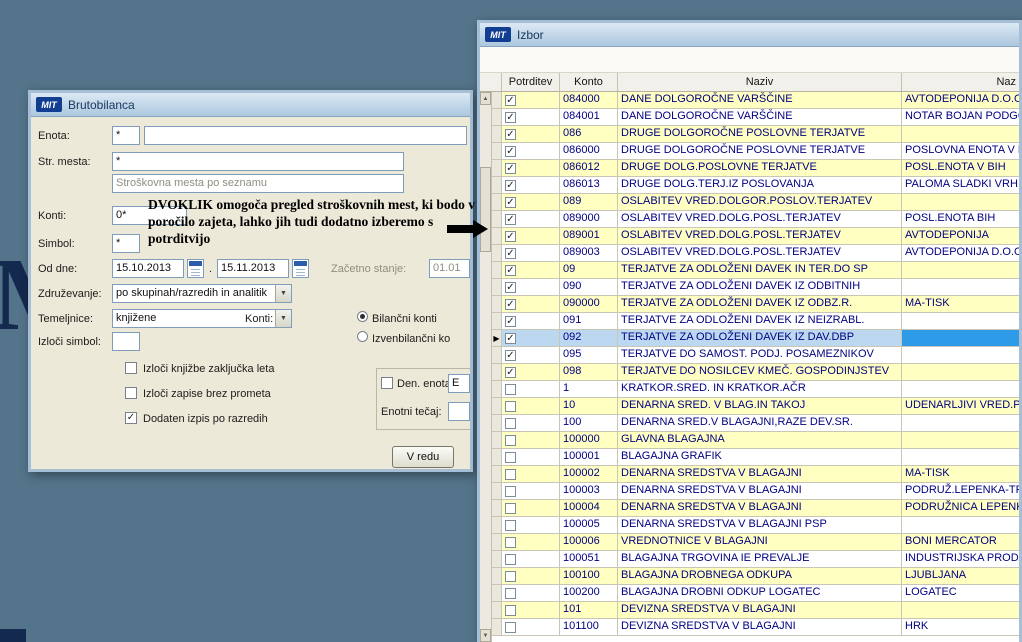  I want to click on naziv2-cell: PODRUŽNICA LEPENK, so click(960, 508).